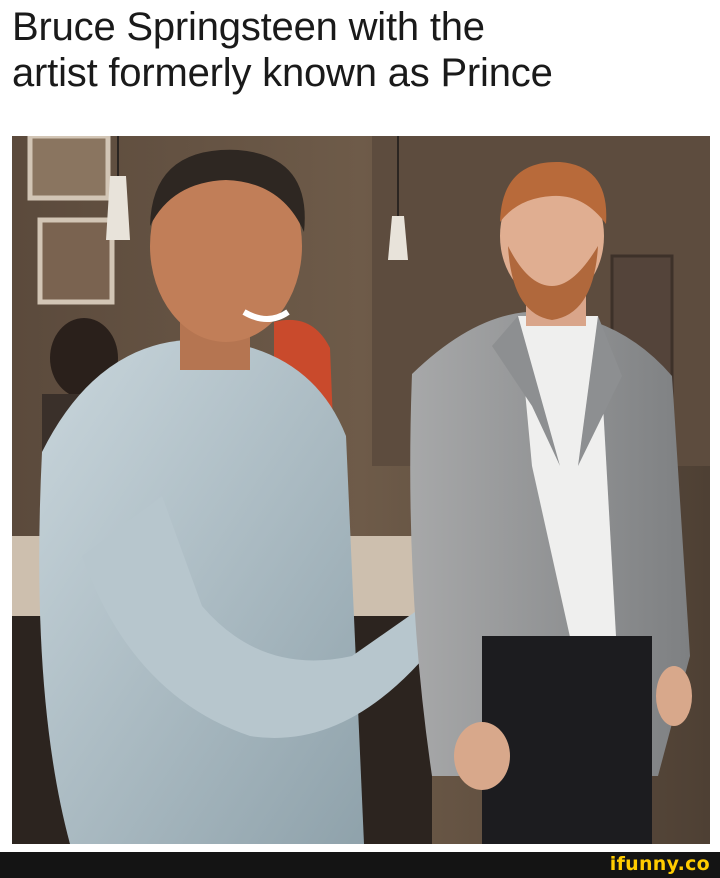 This screenshot has width=720, height=878. I want to click on right-man-hand, so click(482, 756).